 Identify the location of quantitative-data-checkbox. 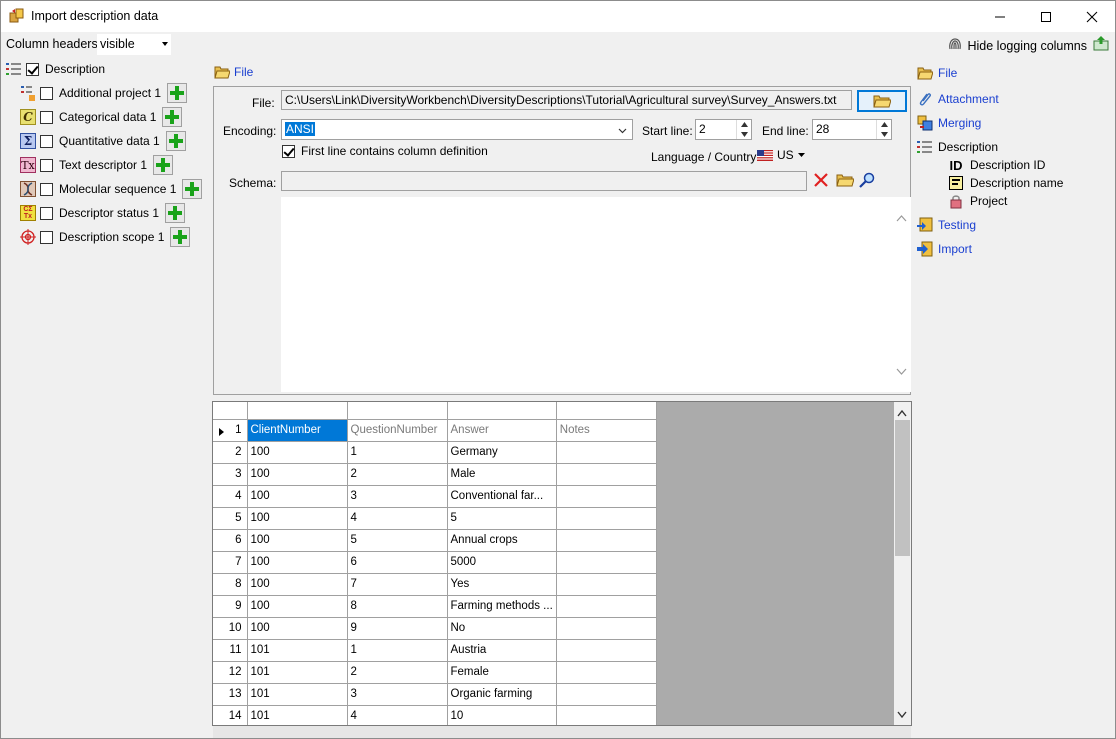
(46, 141).